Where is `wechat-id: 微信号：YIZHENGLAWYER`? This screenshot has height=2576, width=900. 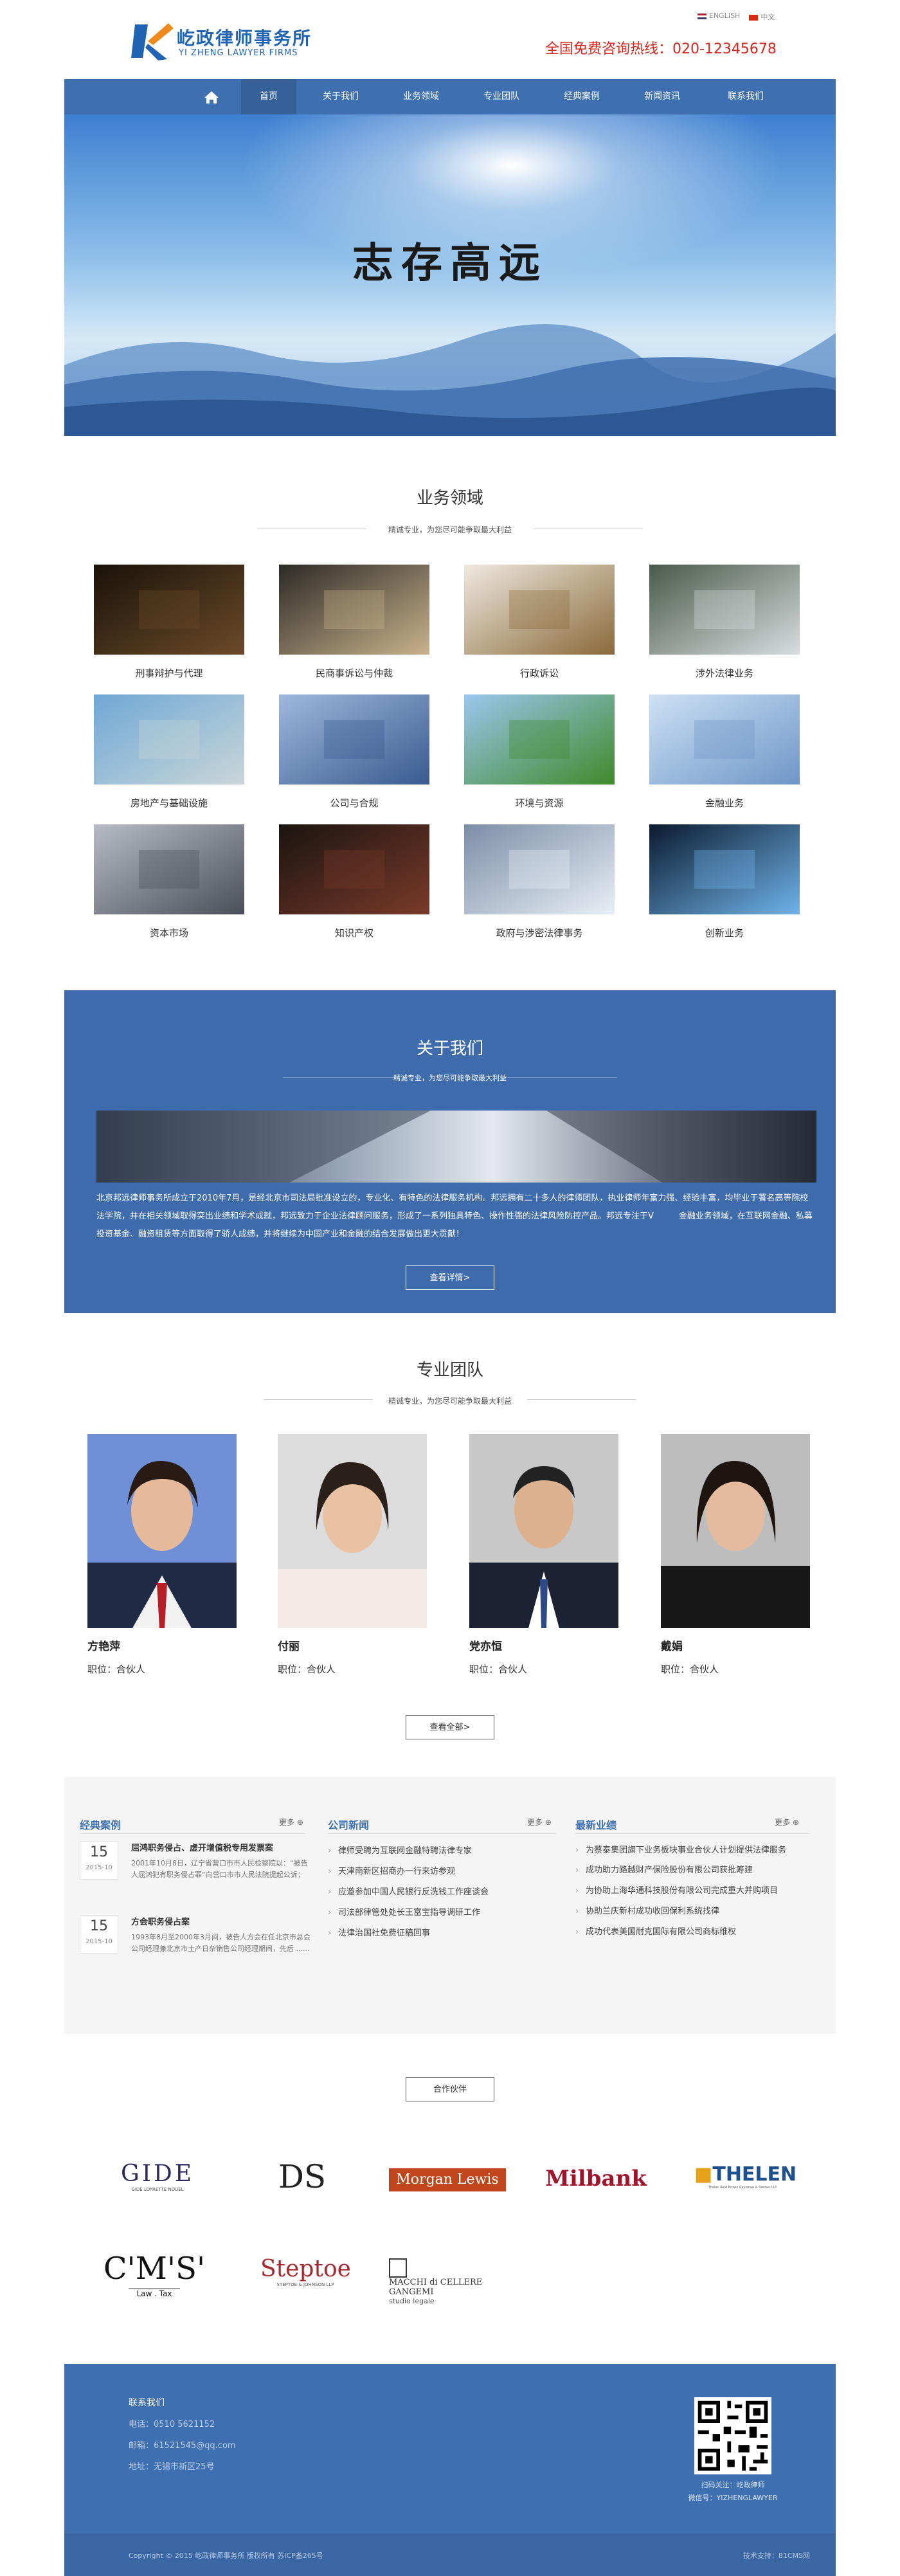
wechat-id: 微信号：YIZHENGLAWYER is located at coordinates (733, 2498).